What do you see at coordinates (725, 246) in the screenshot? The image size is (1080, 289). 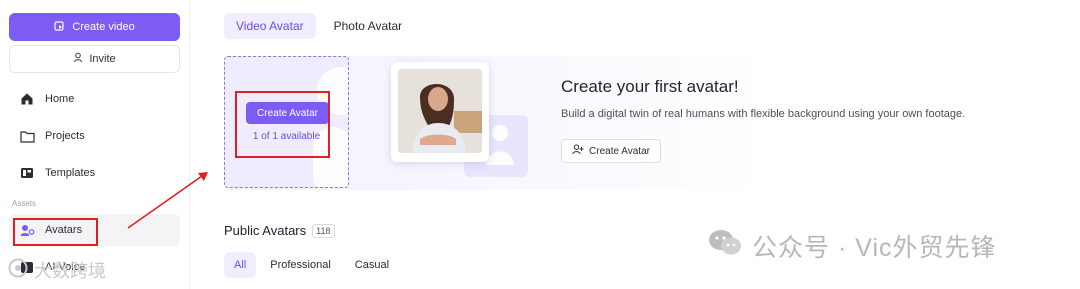 I see `wechat-icon` at bounding box center [725, 246].